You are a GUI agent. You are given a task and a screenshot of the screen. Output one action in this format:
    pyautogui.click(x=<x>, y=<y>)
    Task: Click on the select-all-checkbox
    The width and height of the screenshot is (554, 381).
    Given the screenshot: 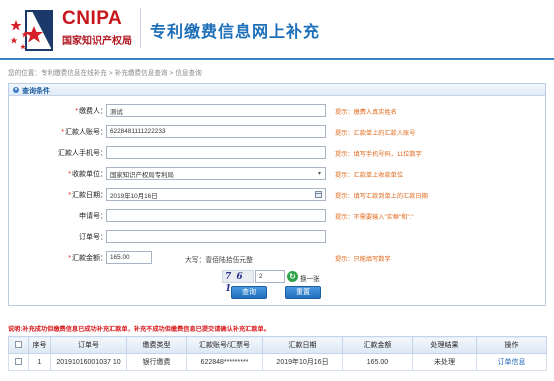 What is the action you would take?
    pyautogui.click(x=18, y=345)
    